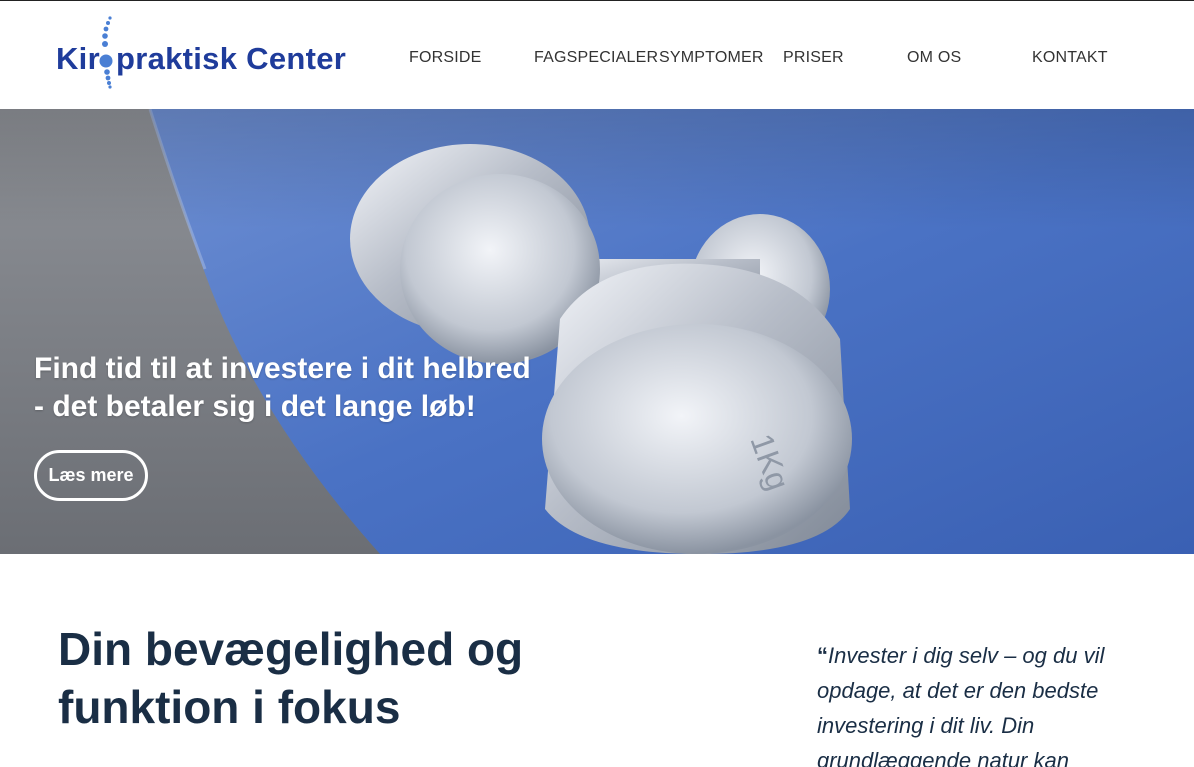  I want to click on logo-text-start: Kir, so click(78, 58).